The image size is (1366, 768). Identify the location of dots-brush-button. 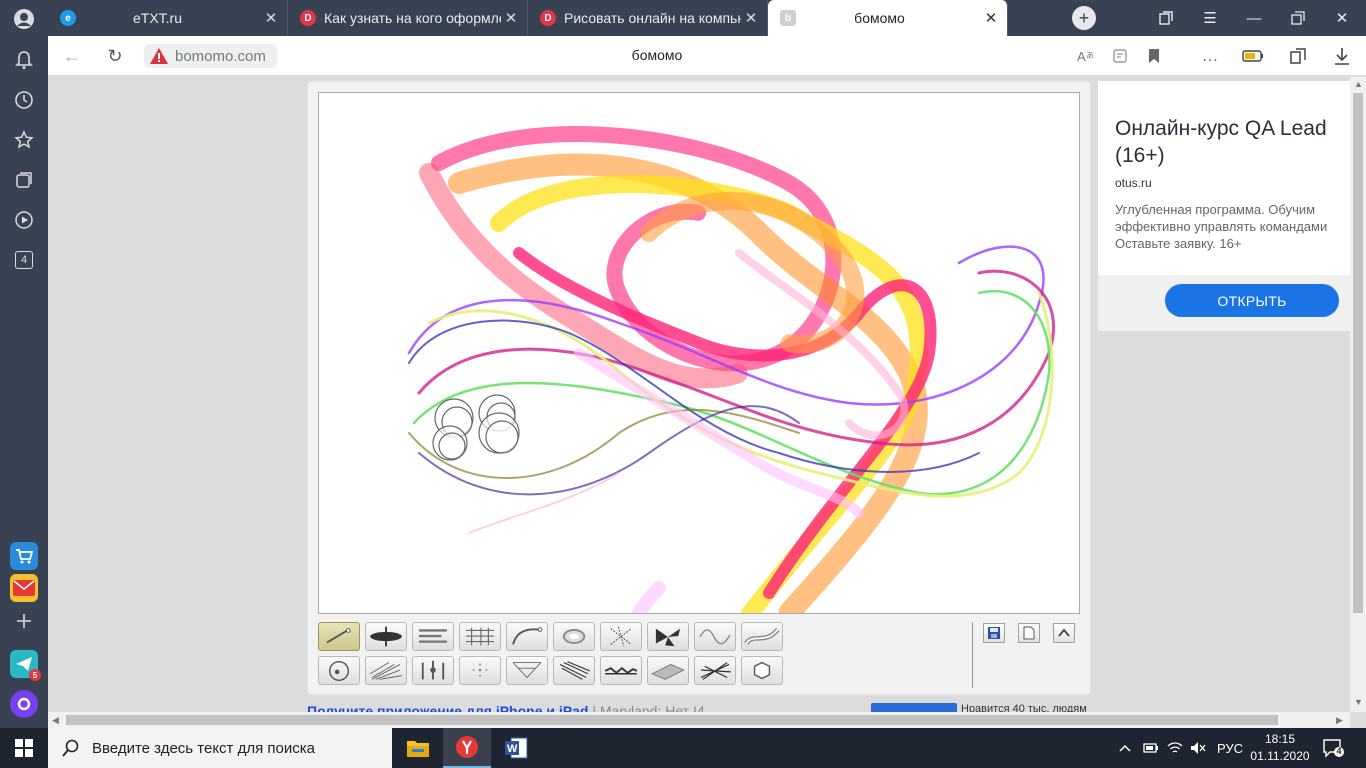
(480, 670).